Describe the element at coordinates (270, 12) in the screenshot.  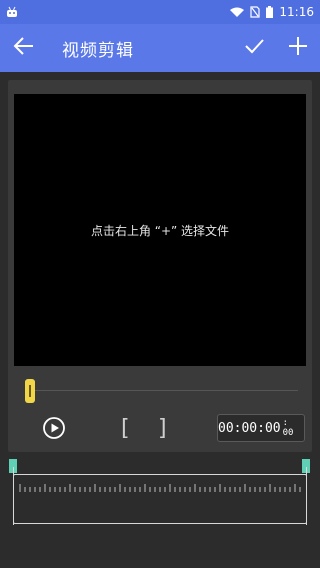
I see `battery-icon` at that location.